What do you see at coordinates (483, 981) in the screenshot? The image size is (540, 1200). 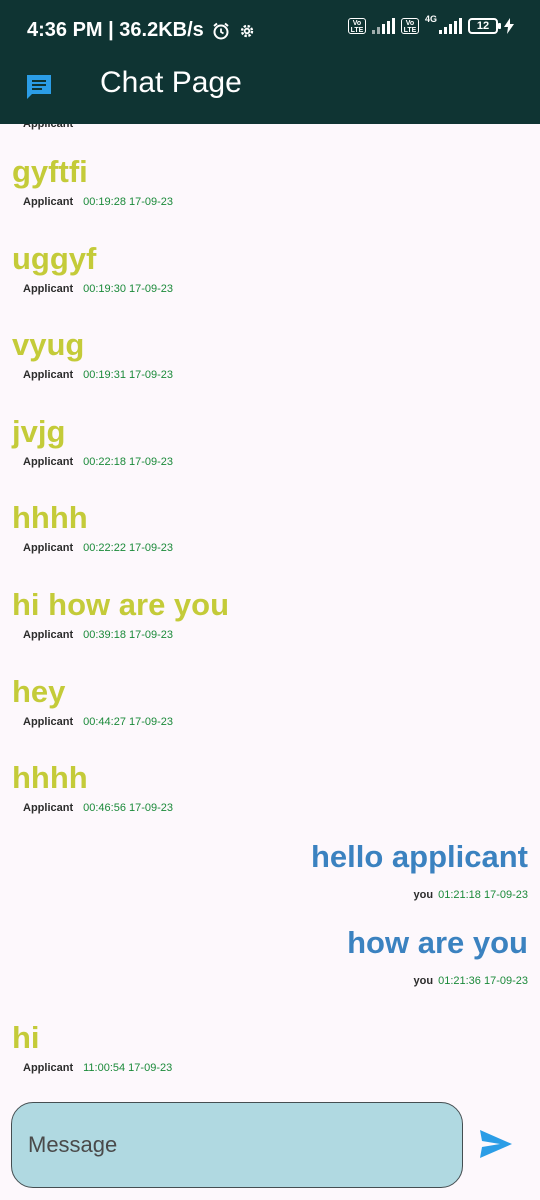 I see `message-timestamp: 01:21:36 17-09-23` at bounding box center [483, 981].